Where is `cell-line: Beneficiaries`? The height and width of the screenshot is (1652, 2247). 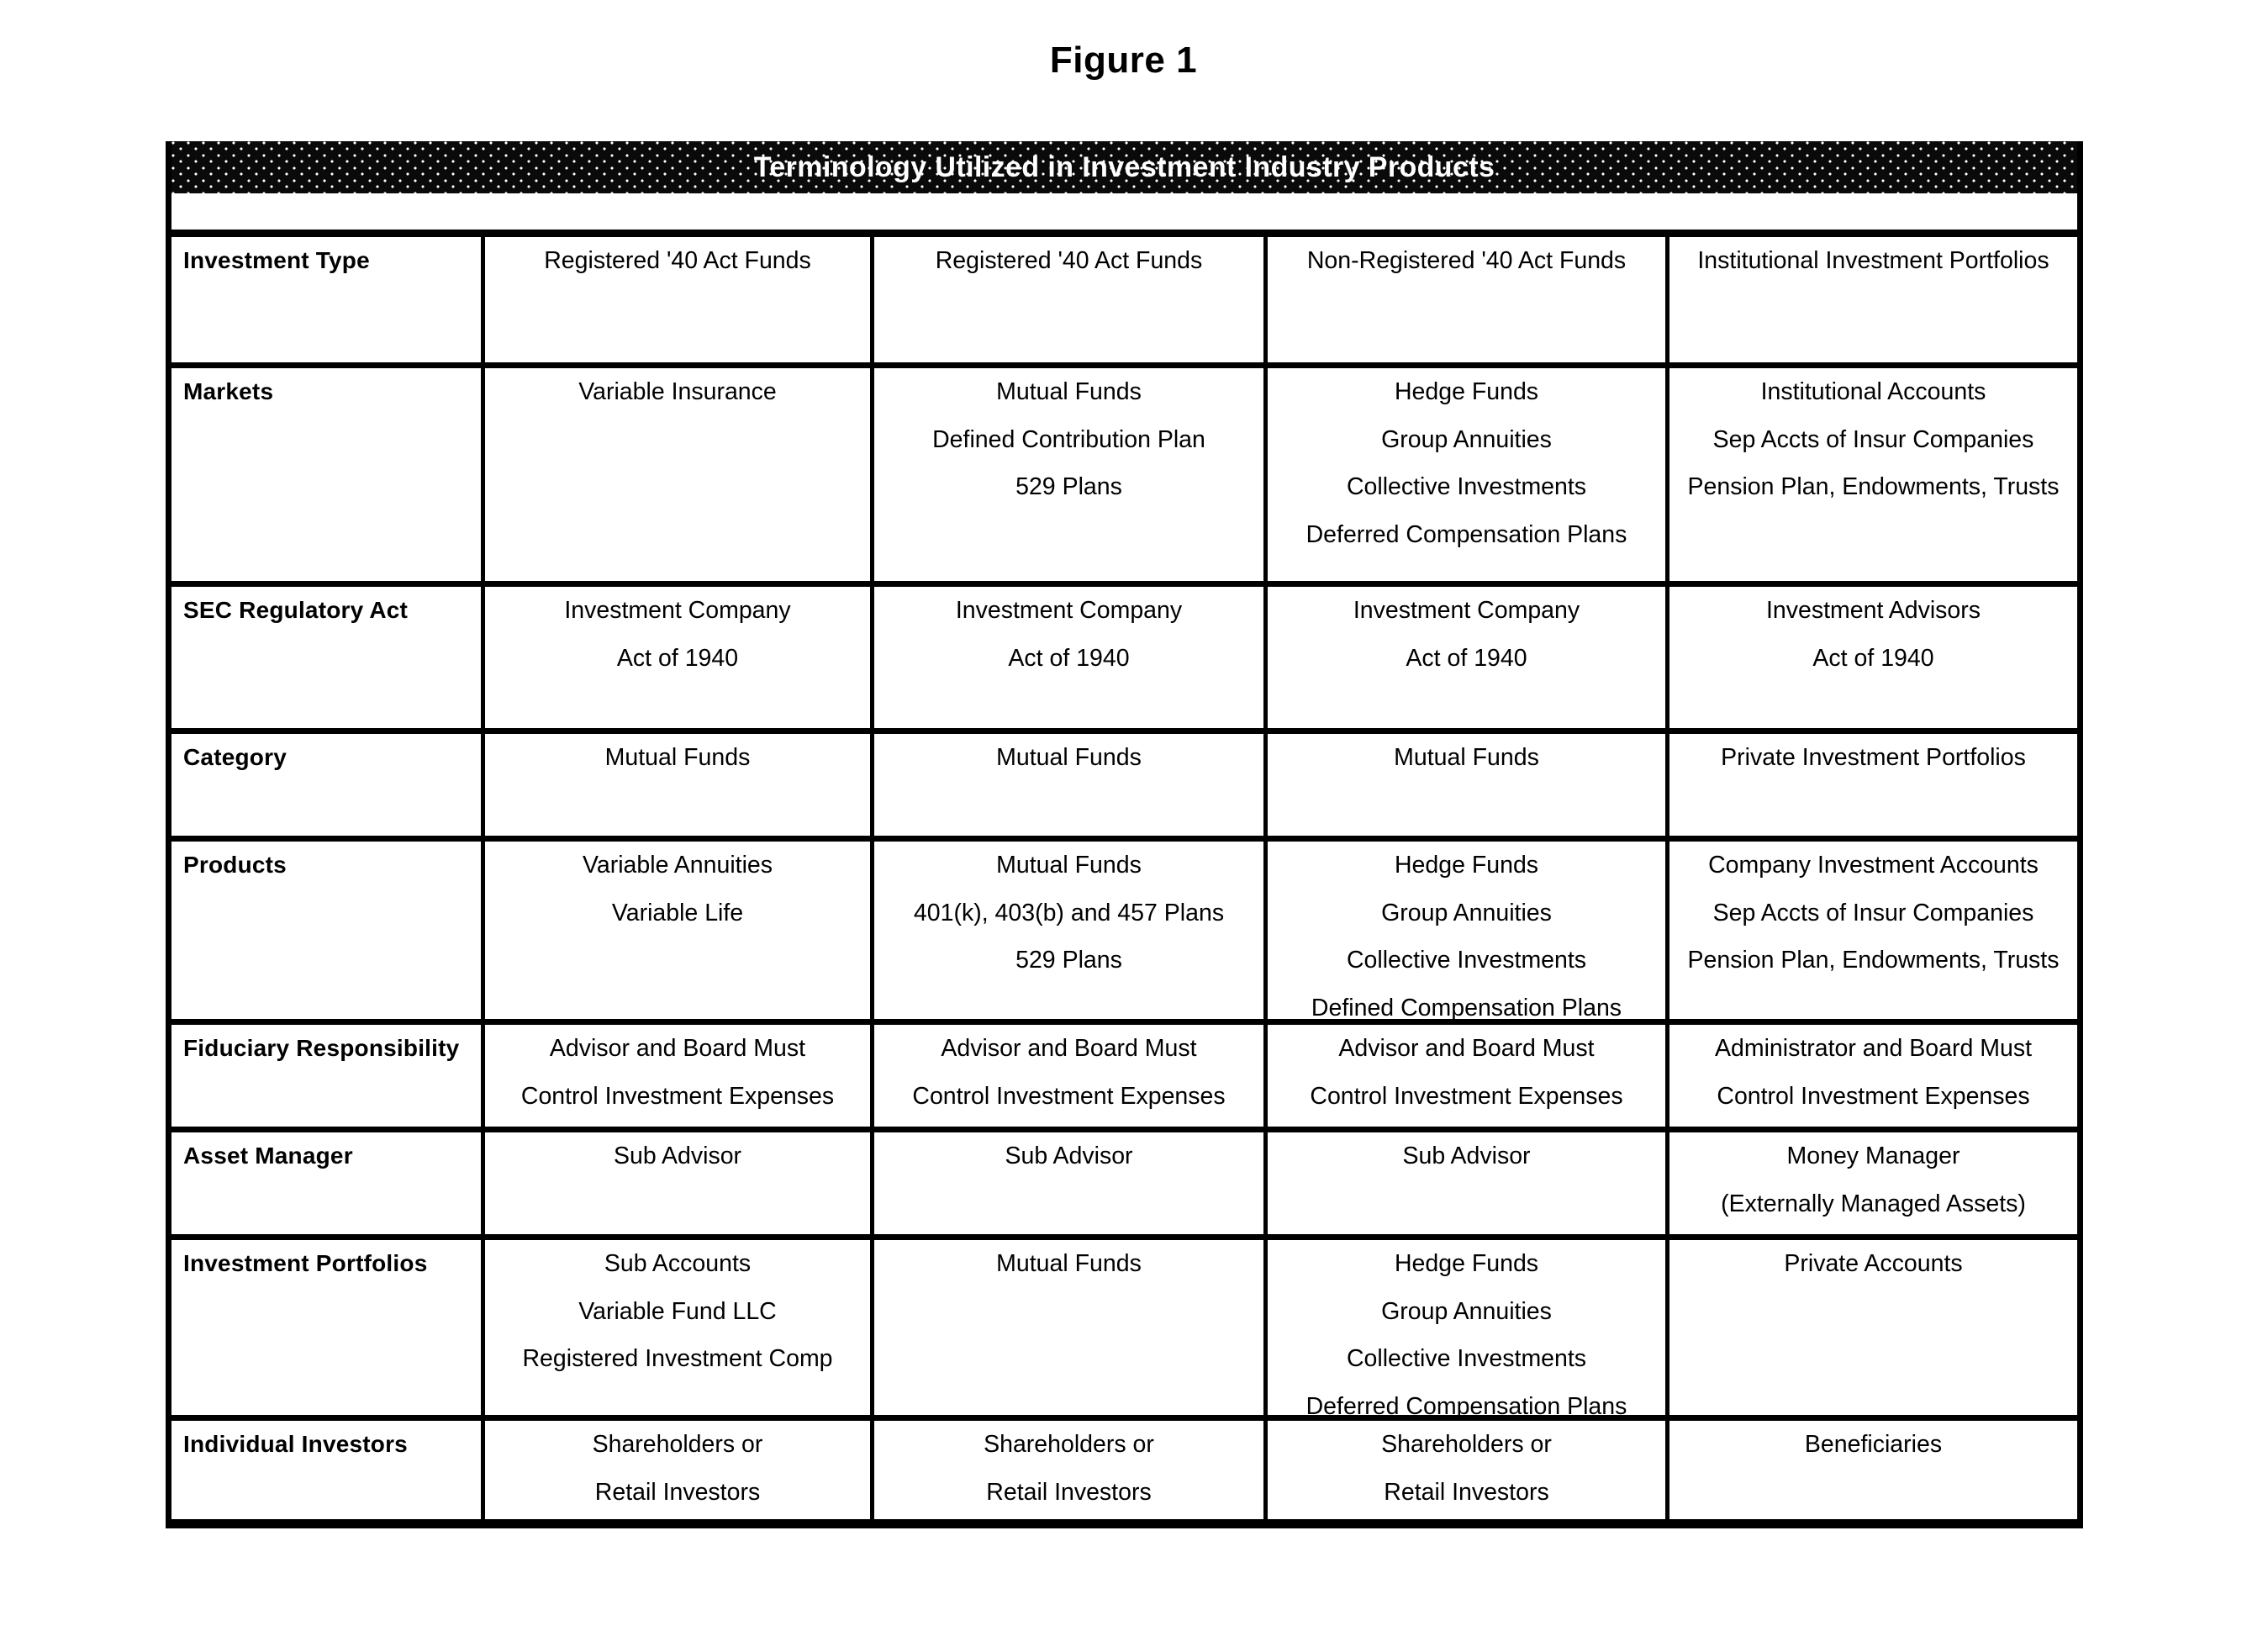
cell-line: Beneficiaries is located at coordinates (1873, 1444).